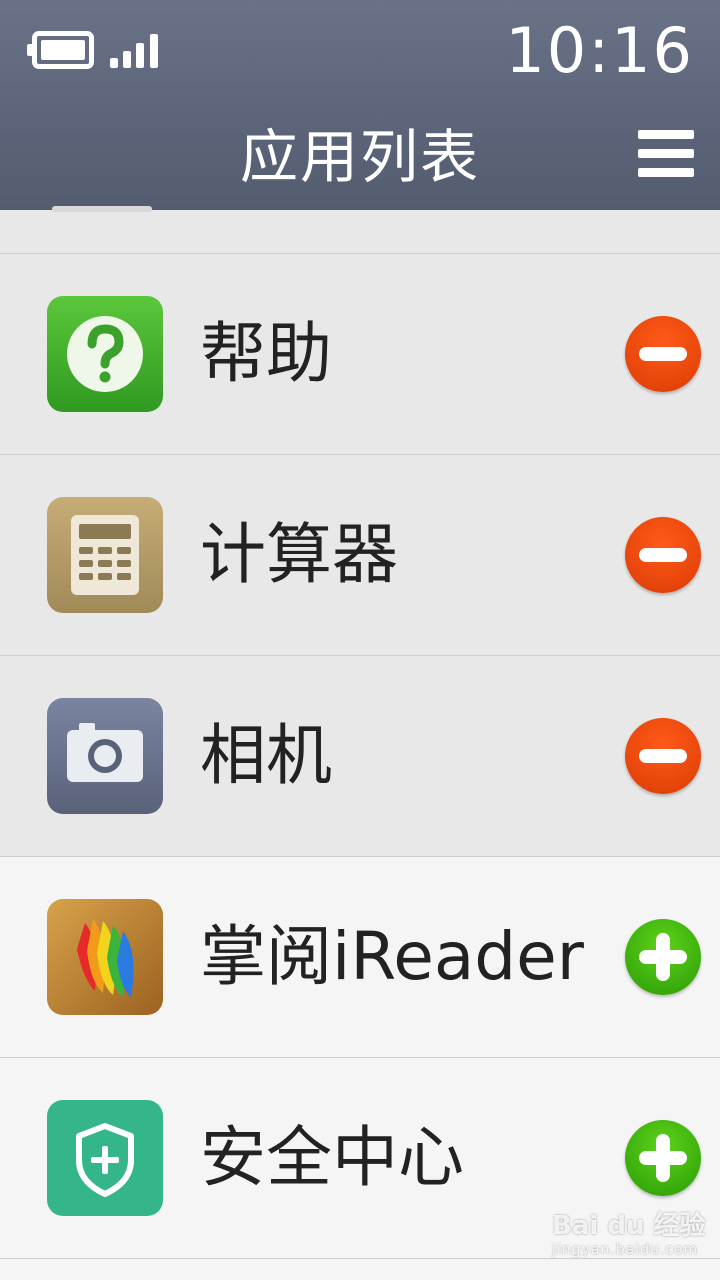 This screenshot has height=1280, width=720. What do you see at coordinates (392, 956) in the screenshot?
I see `app-name: 掌阅iReader` at bounding box center [392, 956].